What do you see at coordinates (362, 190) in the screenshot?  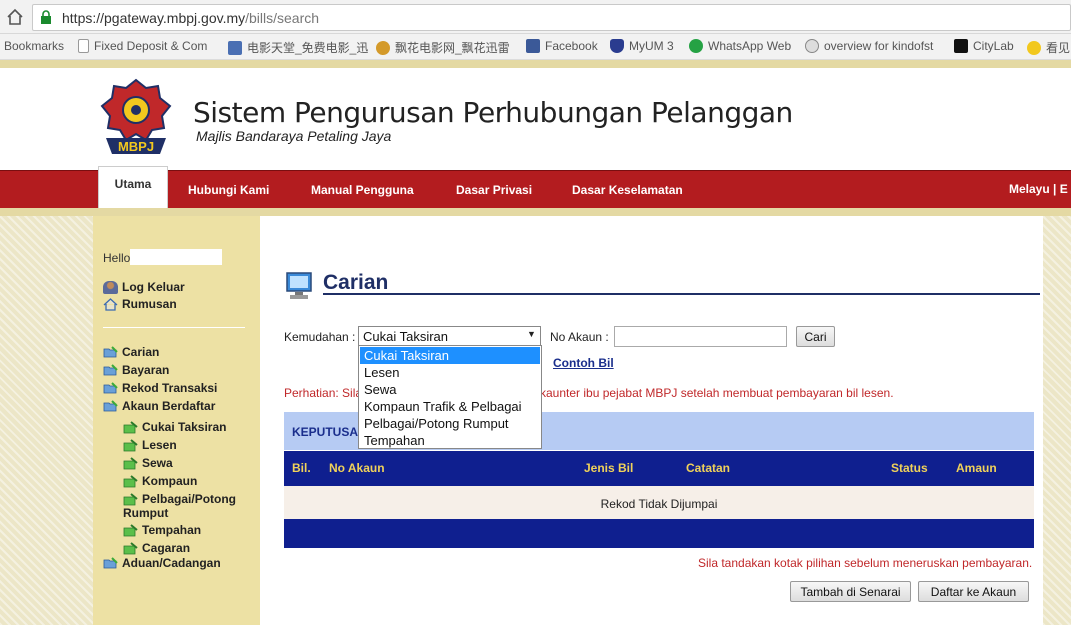 I see `nav-manual-pengguna: Manual Pengguna` at bounding box center [362, 190].